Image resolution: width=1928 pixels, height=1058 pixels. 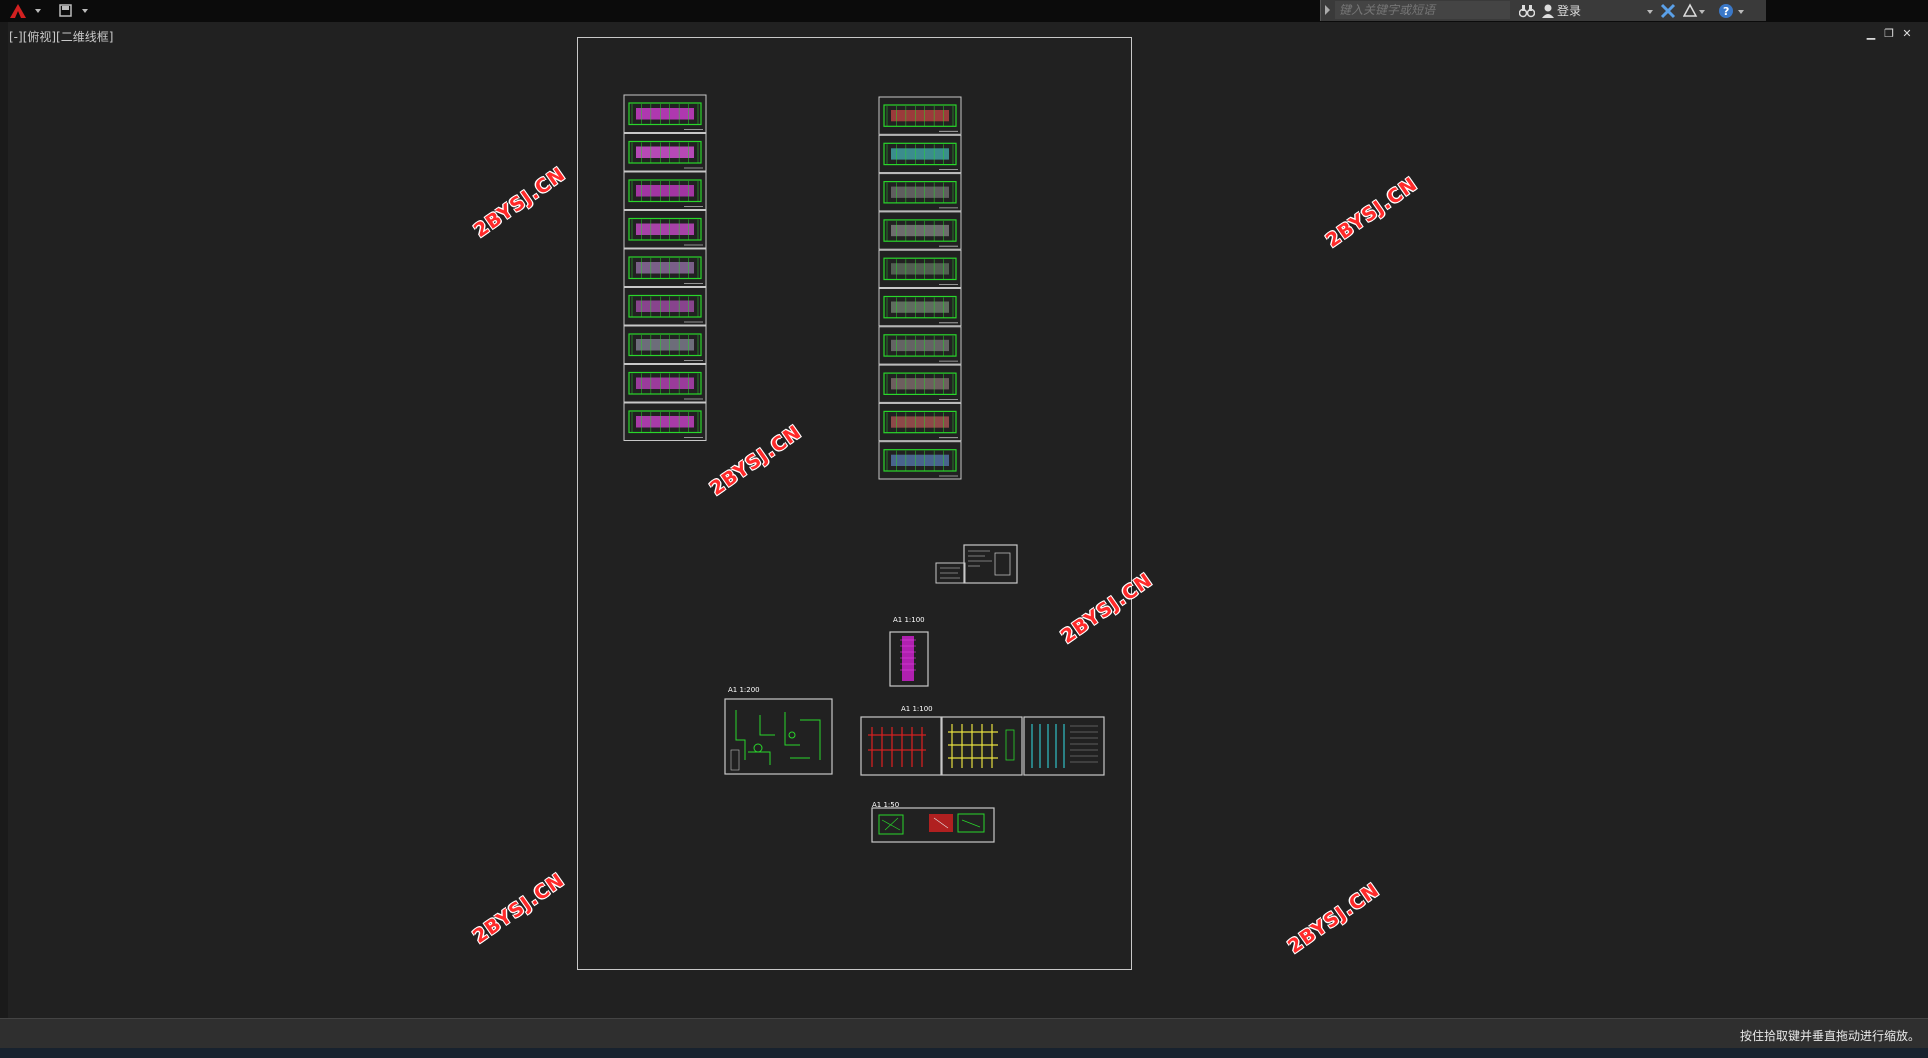 I want to click on small-notes-sheets, so click(x=976, y=564).